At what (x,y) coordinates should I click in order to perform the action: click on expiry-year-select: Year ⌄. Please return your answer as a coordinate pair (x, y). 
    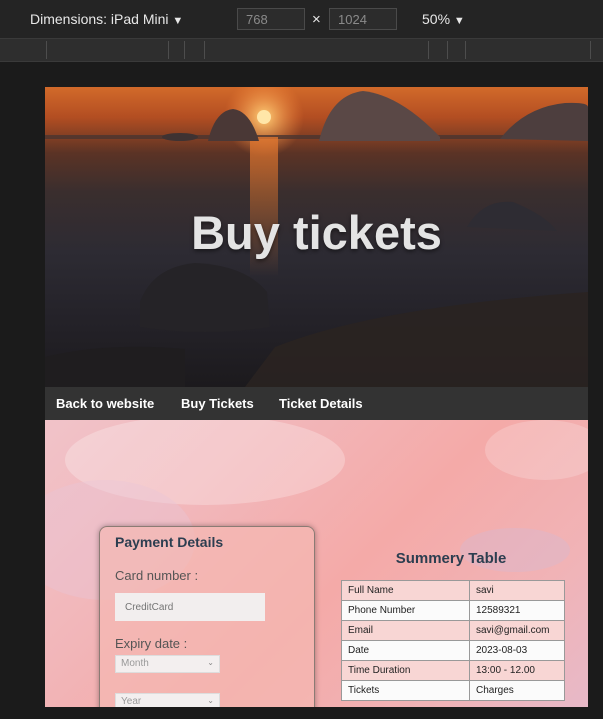
    Looking at the image, I should click on (167, 700).